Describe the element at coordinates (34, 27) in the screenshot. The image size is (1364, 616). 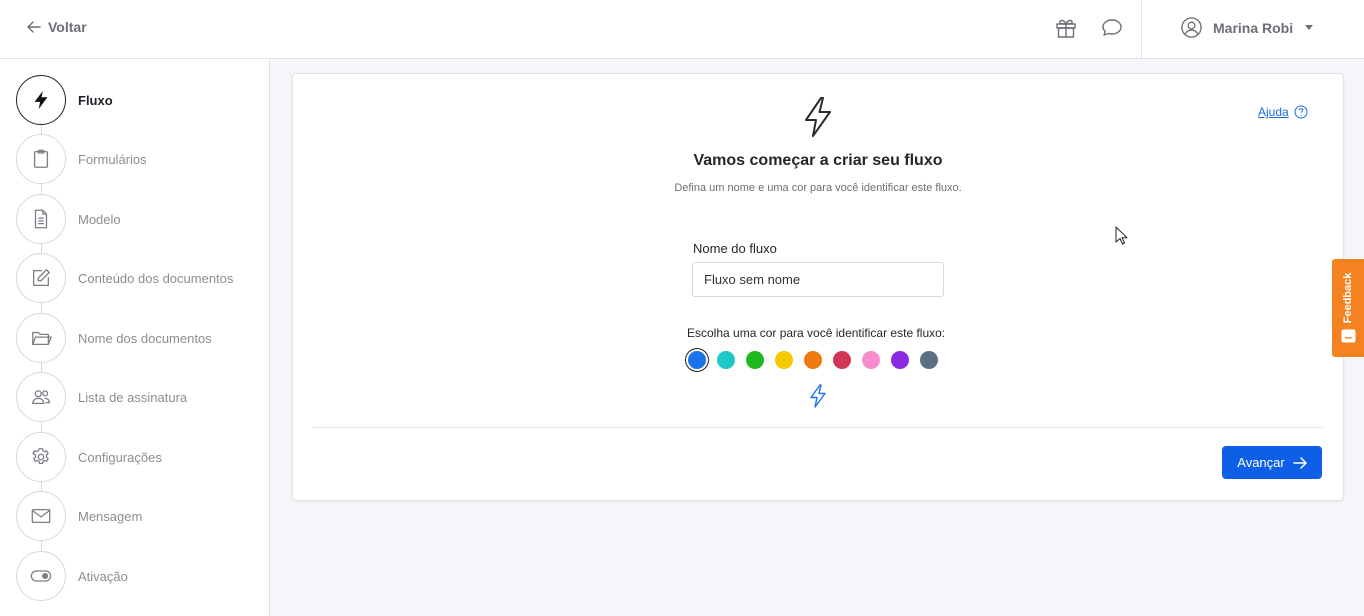
I see `arrow-left-icon` at that location.